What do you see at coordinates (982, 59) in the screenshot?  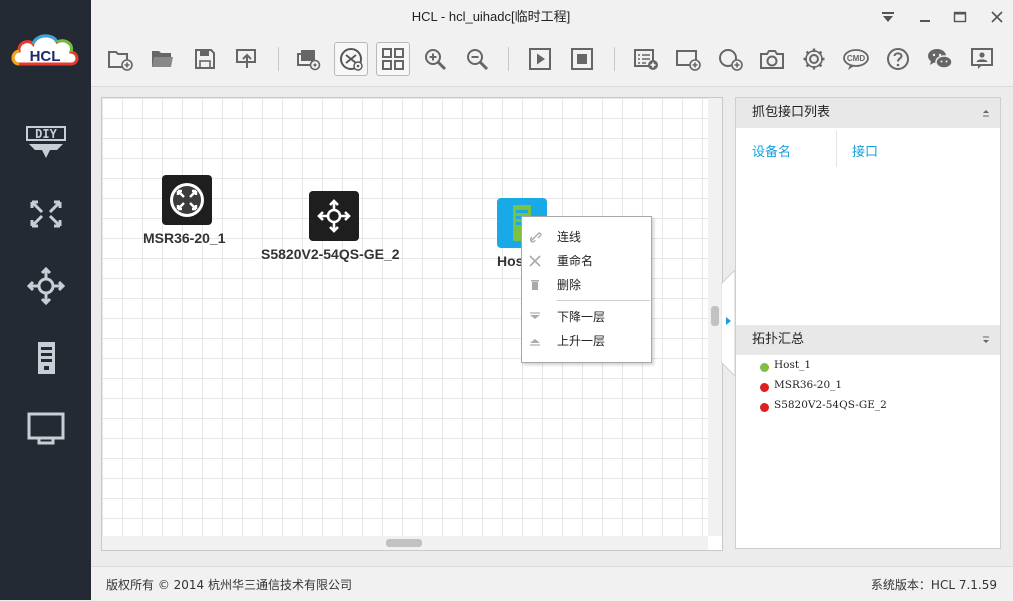 I see `feedback-icon` at bounding box center [982, 59].